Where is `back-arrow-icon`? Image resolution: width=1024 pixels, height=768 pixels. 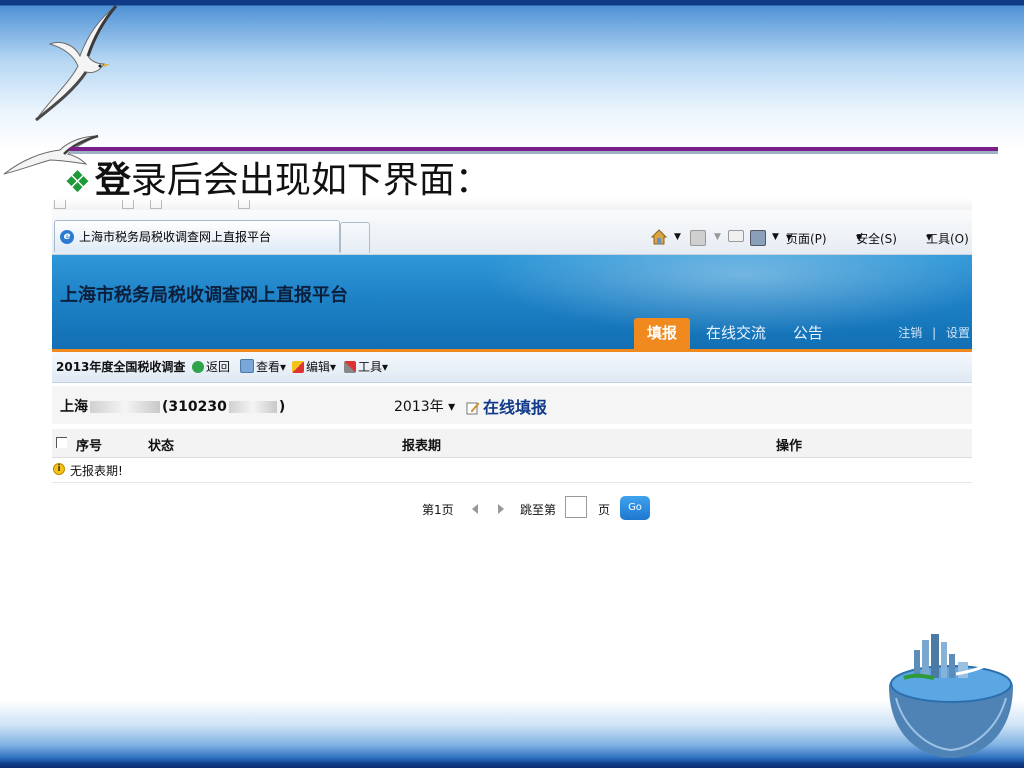 back-arrow-icon is located at coordinates (198, 367).